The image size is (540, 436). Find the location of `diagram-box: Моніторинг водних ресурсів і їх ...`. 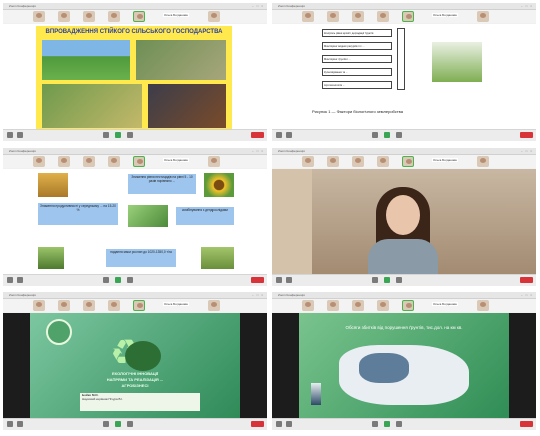

diagram-box: Моніторинг водних ресурсів і їх ... is located at coordinates (357, 46).